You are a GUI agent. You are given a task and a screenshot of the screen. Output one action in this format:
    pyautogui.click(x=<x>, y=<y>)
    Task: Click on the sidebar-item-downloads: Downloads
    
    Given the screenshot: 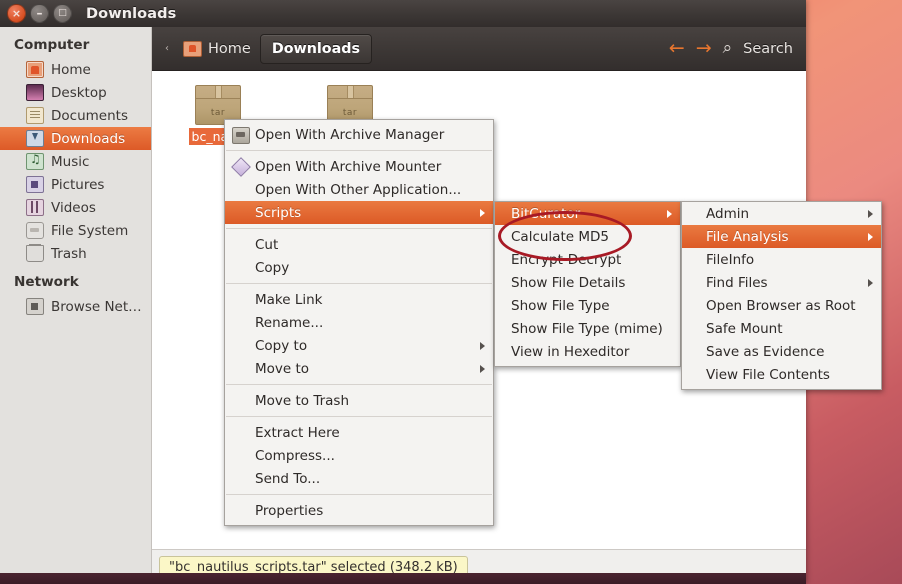 What is the action you would take?
    pyautogui.click(x=75, y=138)
    